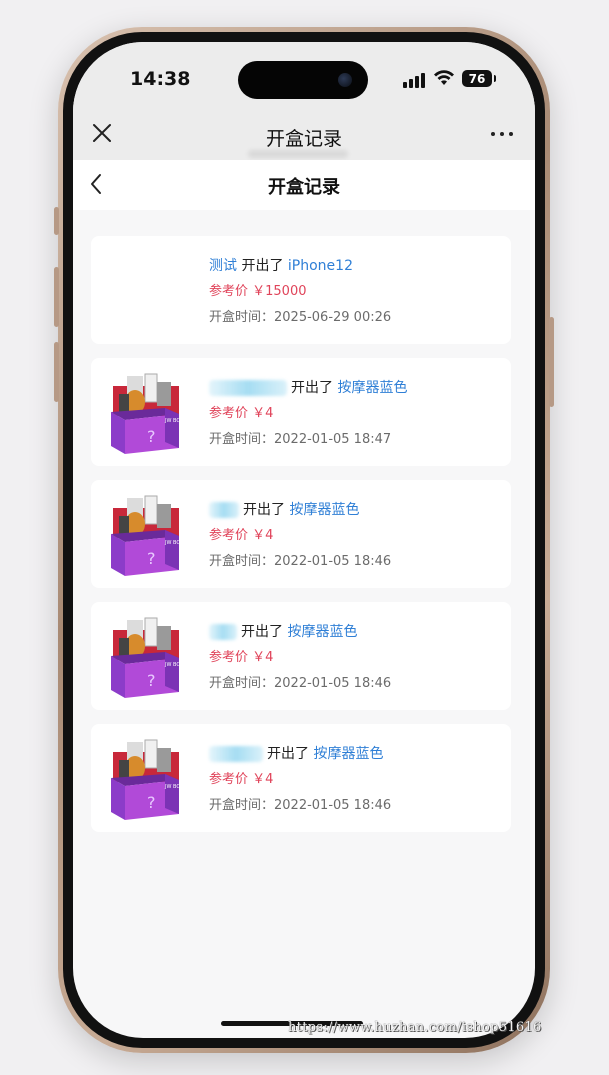  What do you see at coordinates (223, 266) in the screenshot?
I see `record-user: 测试` at bounding box center [223, 266].